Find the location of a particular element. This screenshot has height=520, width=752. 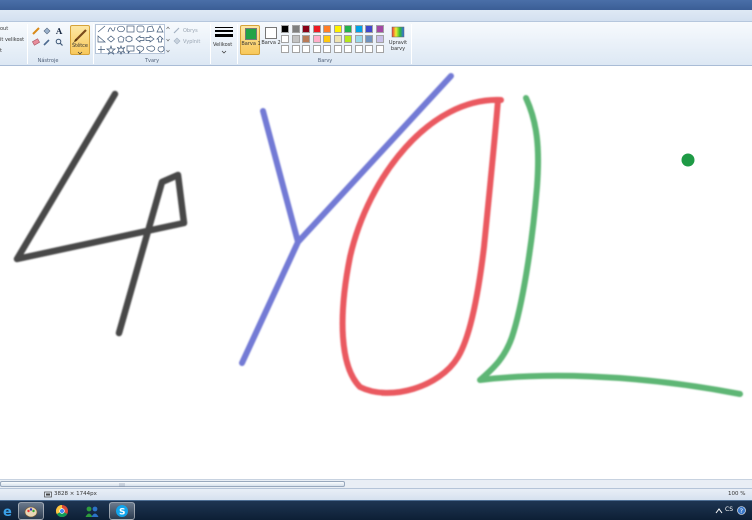

color1-button: Barva 1 is located at coordinates (250, 40).